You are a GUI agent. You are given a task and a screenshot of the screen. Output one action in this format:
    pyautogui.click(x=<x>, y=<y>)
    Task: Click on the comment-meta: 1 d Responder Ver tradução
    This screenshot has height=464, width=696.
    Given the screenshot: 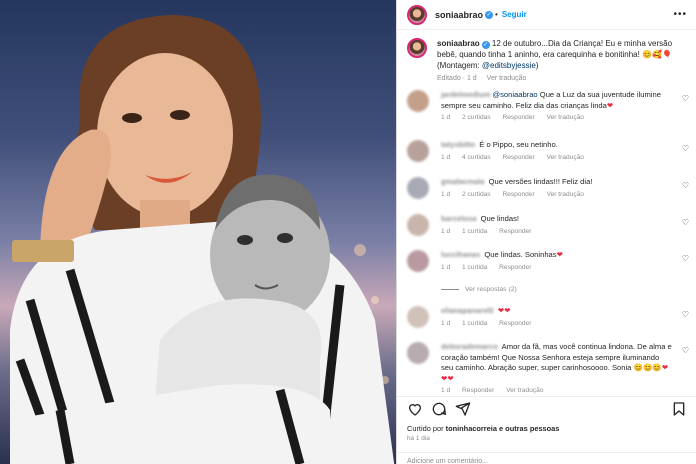 What is the action you would take?
    pyautogui.click(x=565, y=390)
    